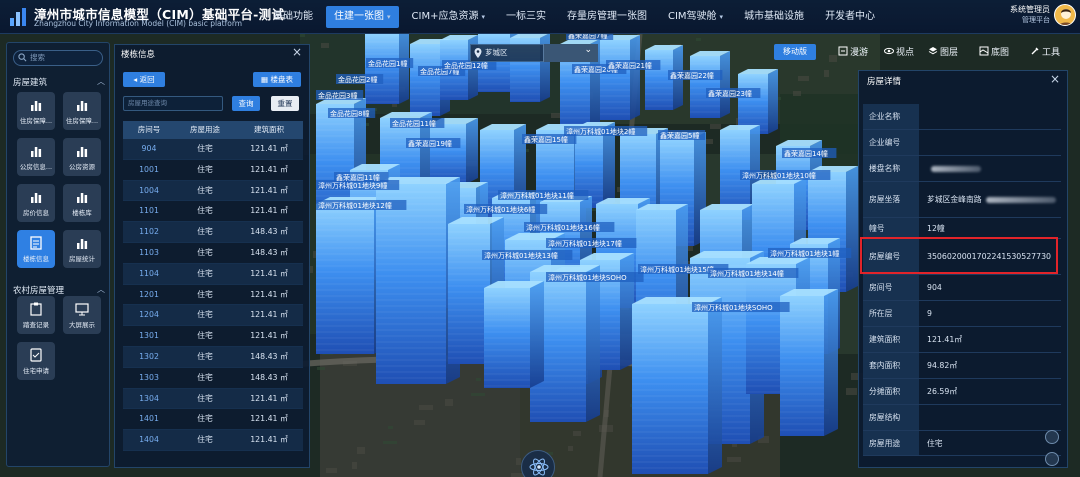 The image size is (1080, 477). What do you see at coordinates (810, 253) in the screenshot?
I see `building-label: 漳州万科城01地块1幢` at bounding box center [810, 253].